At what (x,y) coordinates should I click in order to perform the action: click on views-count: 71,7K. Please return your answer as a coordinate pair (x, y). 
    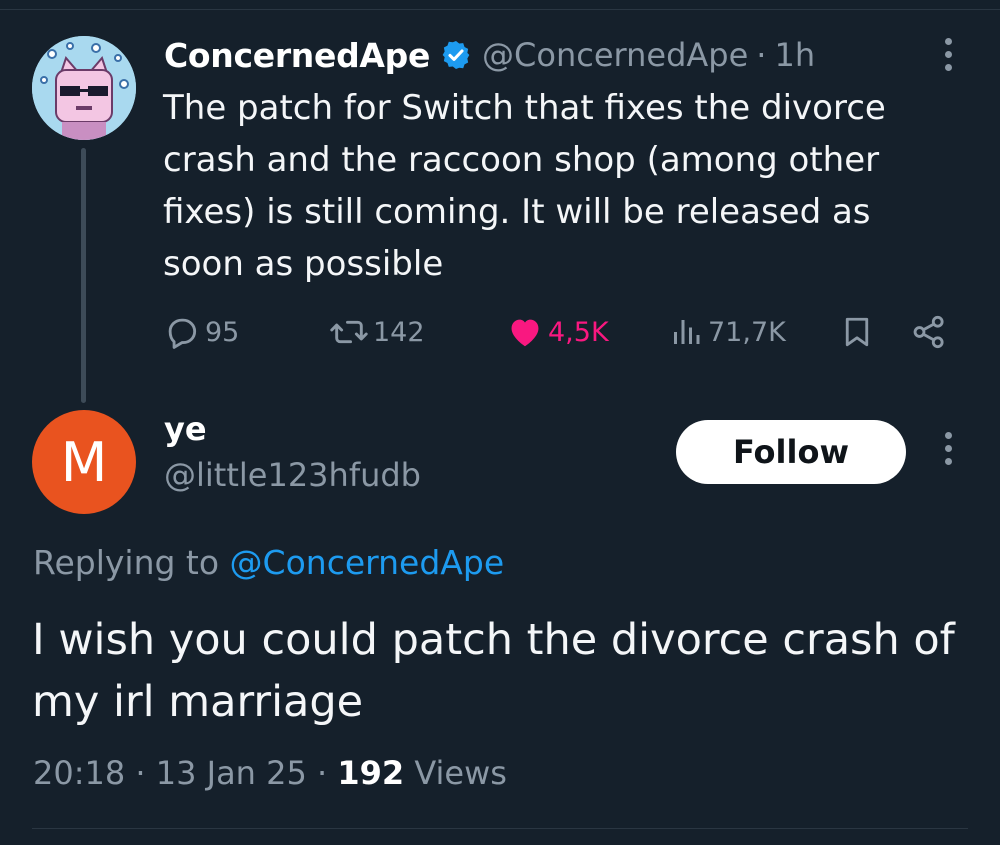
    Looking at the image, I should click on (747, 332).